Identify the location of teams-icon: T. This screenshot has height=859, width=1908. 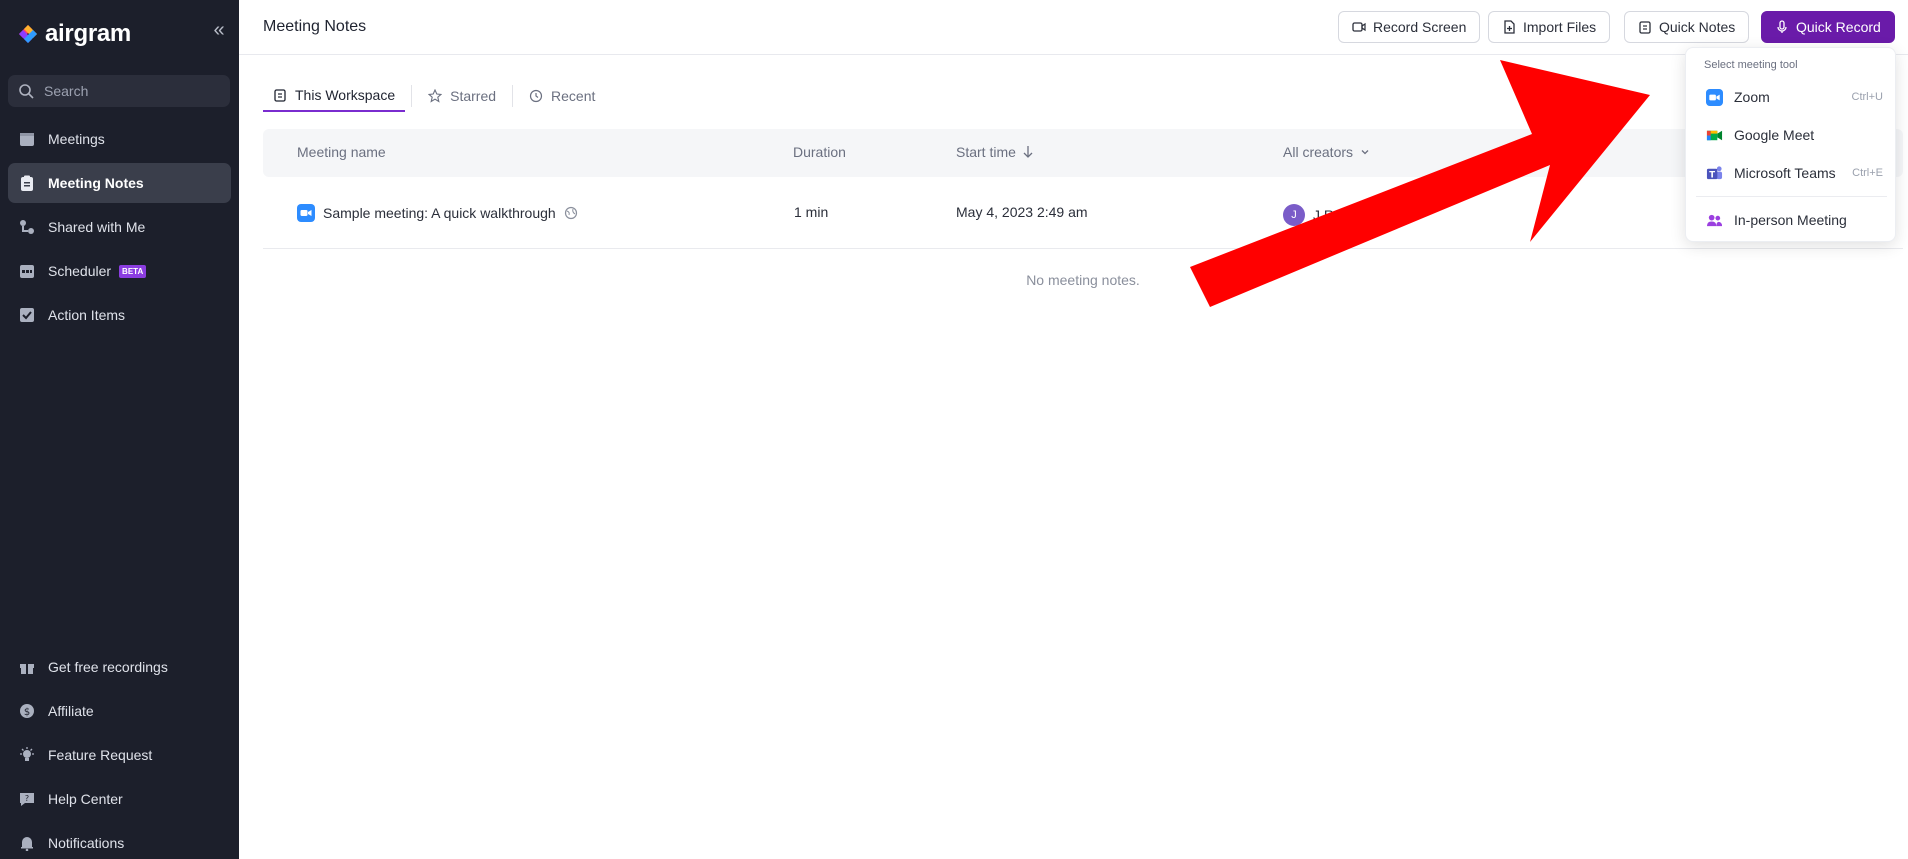
(1714, 172).